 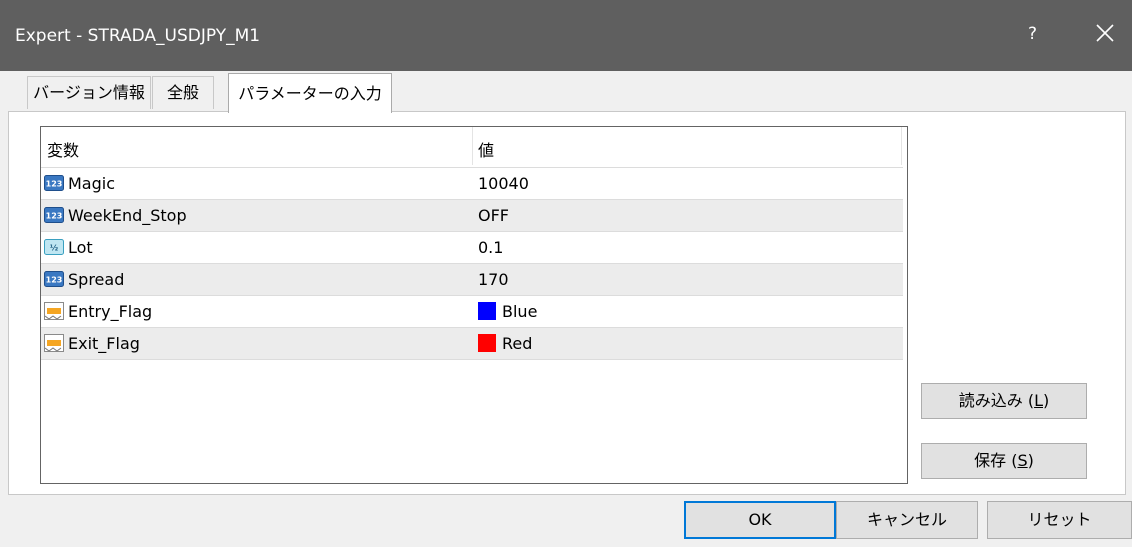 I want to click on window-title: Expert - STRADA_USDJPY_M1, so click(x=138, y=36).